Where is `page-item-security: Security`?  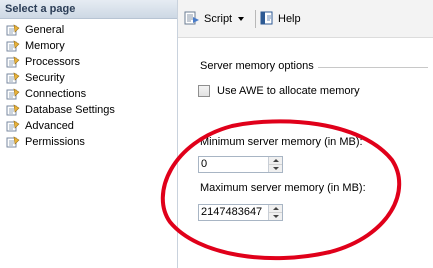 page-item-security: Security is located at coordinates (88, 78).